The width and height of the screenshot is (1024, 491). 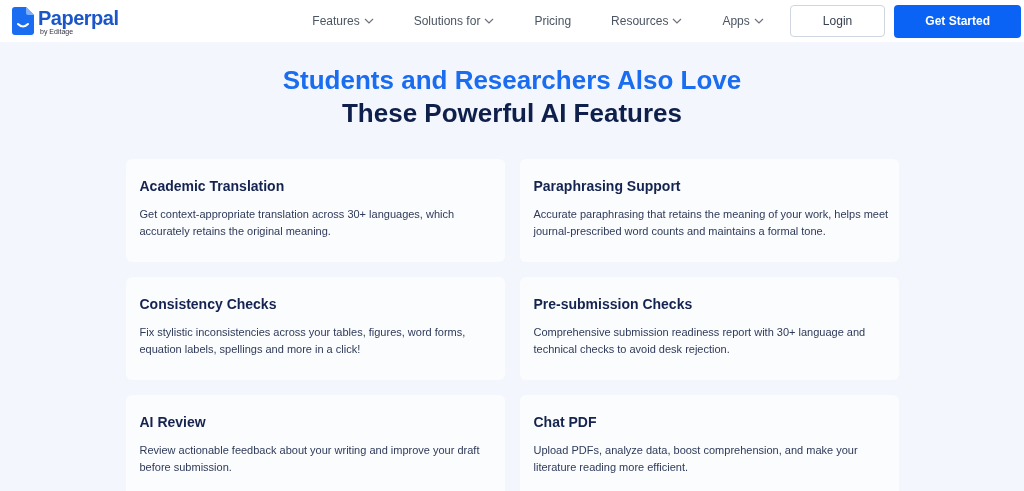 I want to click on section-title: These Powerful AI Features, so click(x=512, y=113).